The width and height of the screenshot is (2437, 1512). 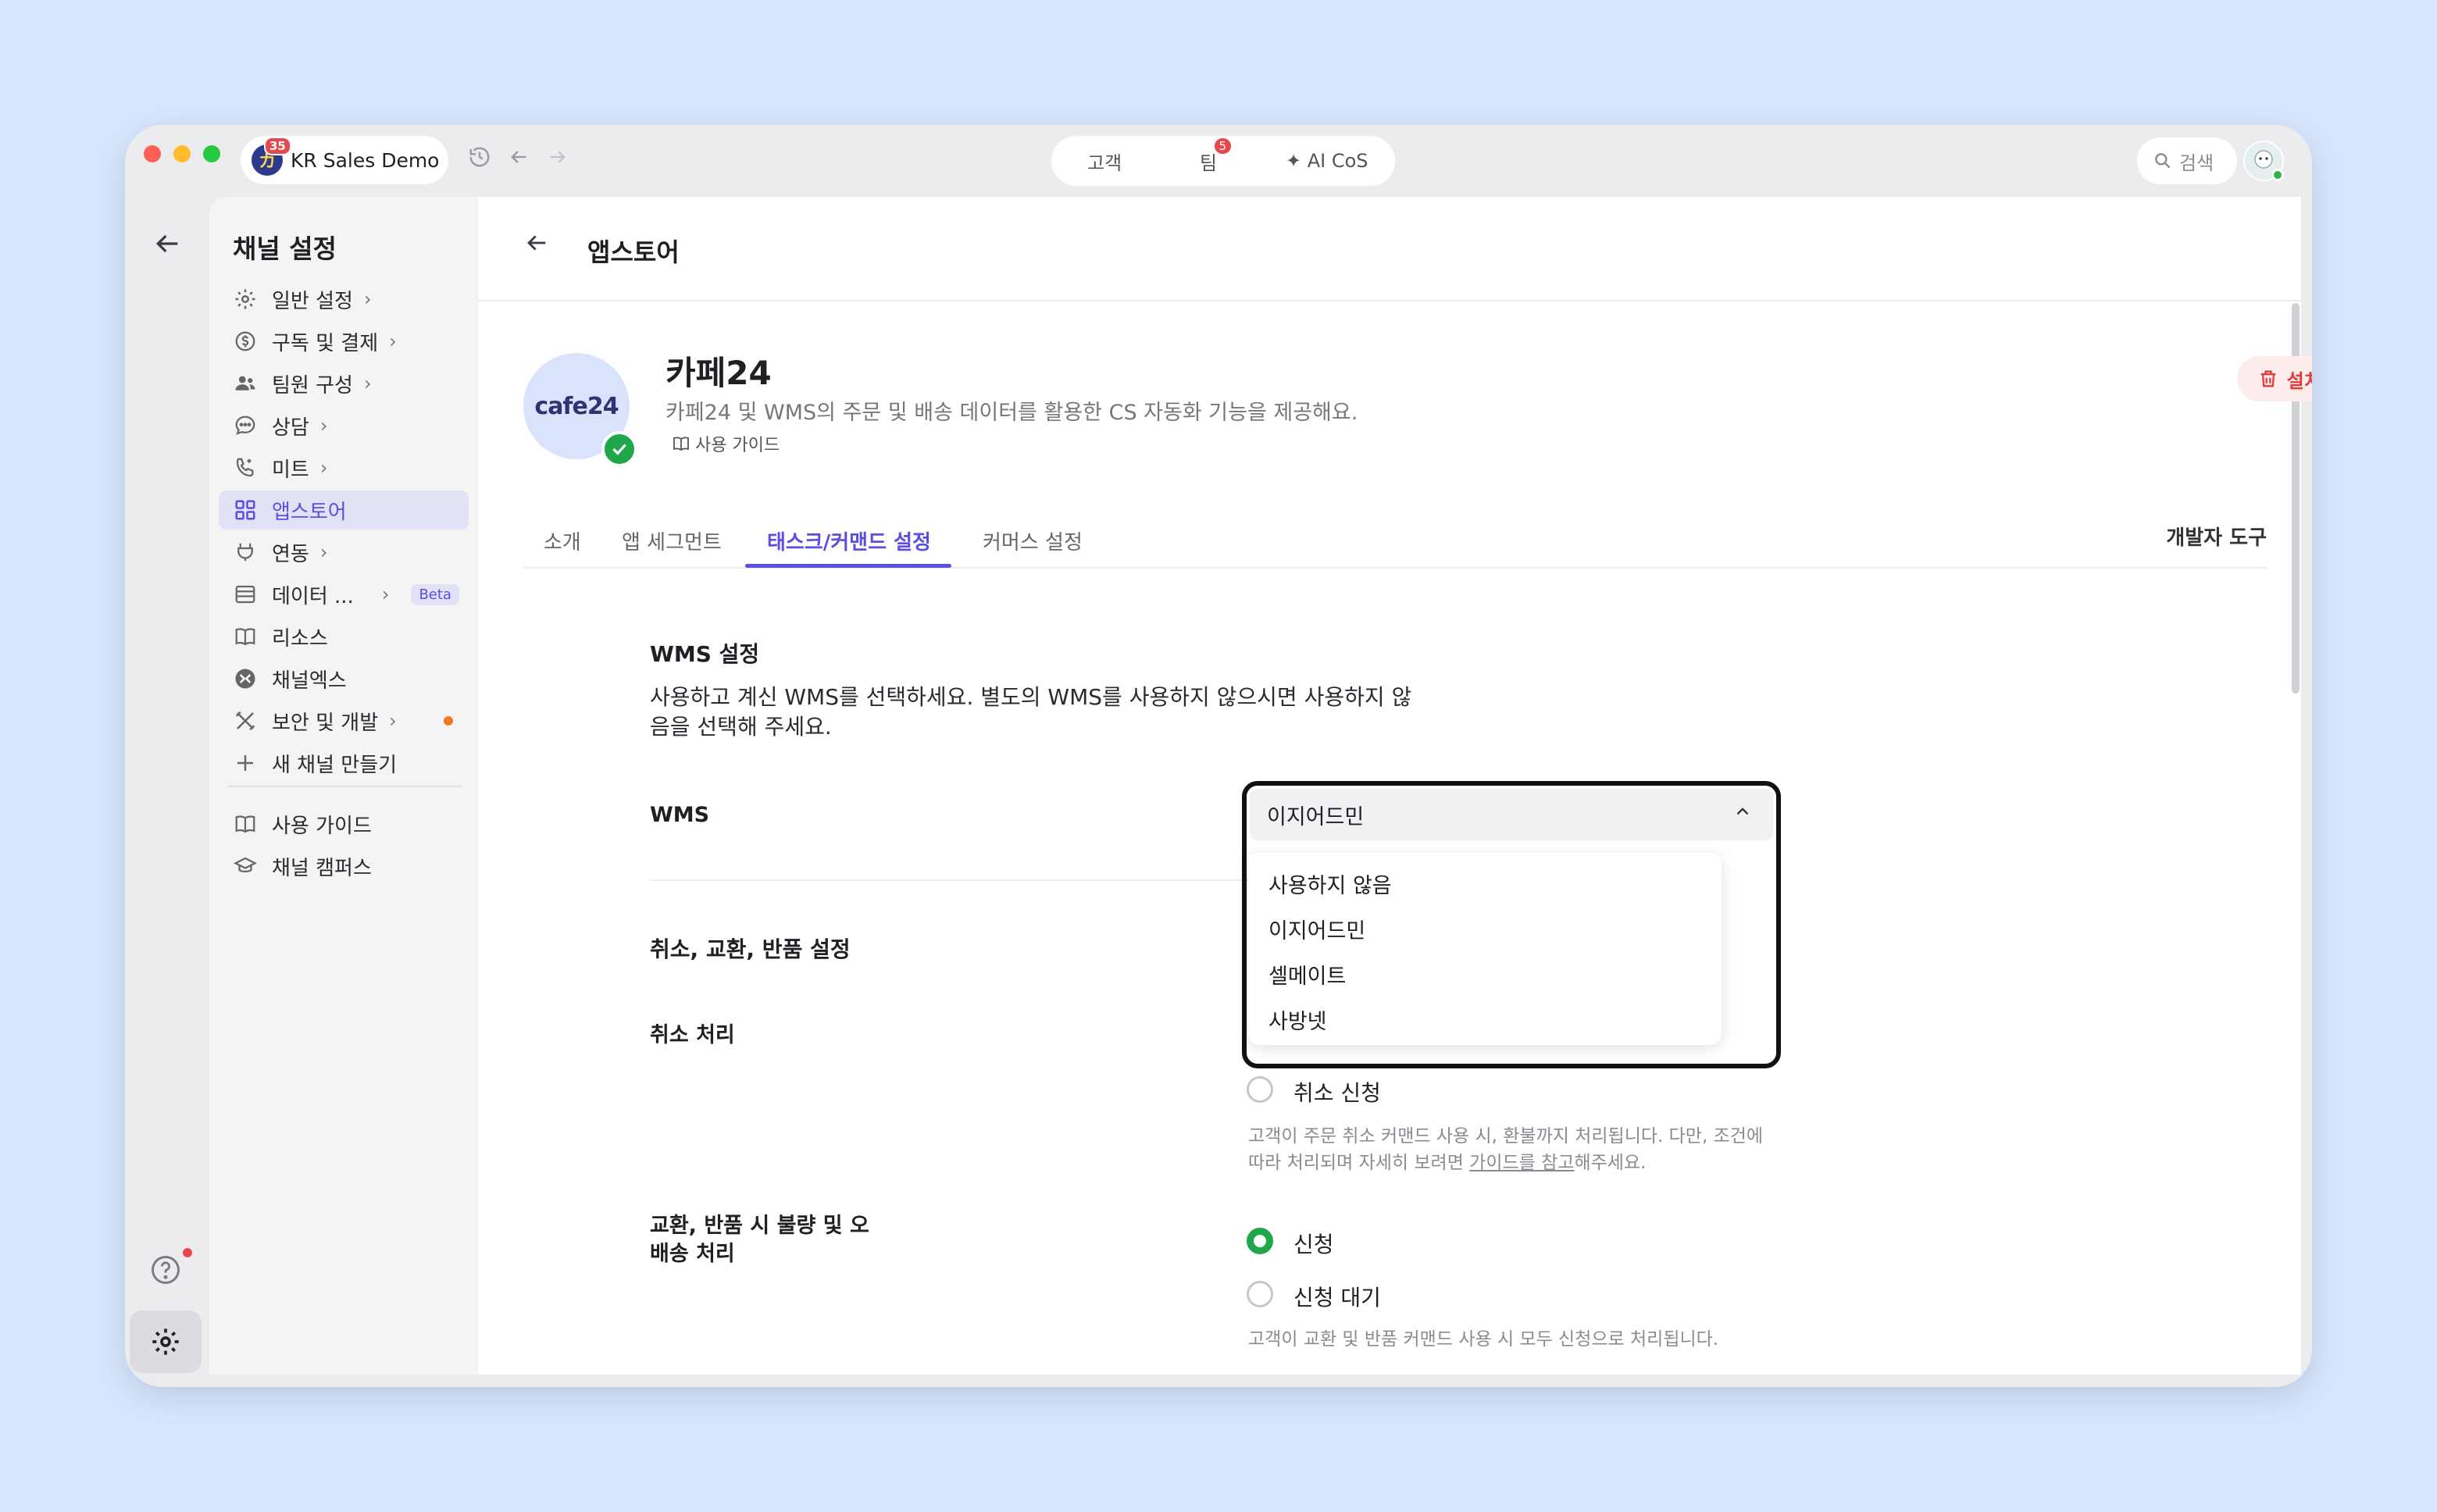 What do you see at coordinates (759, 1240) in the screenshot?
I see `exchange-label: 교환, 반품 시 불량 및 오배송 처리` at bounding box center [759, 1240].